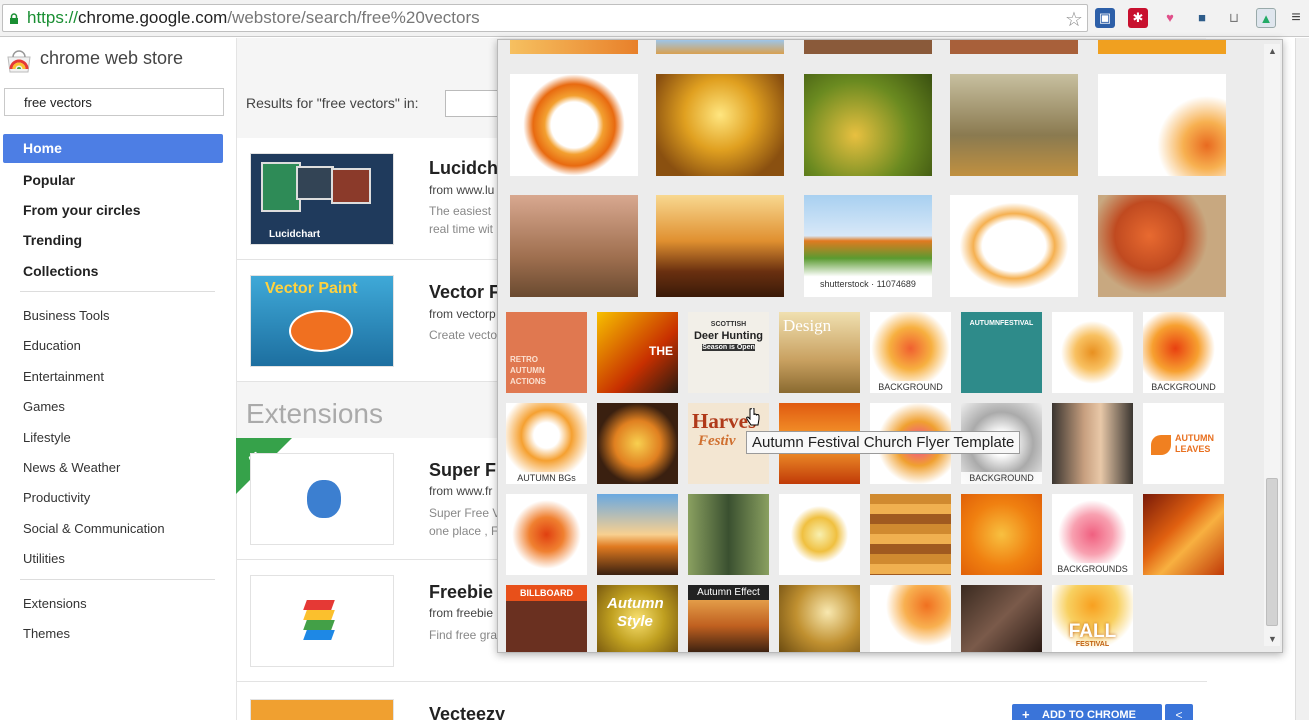 This screenshot has width=1309, height=720. What do you see at coordinates (114, 102) in the screenshot?
I see `search-input` at bounding box center [114, 102].